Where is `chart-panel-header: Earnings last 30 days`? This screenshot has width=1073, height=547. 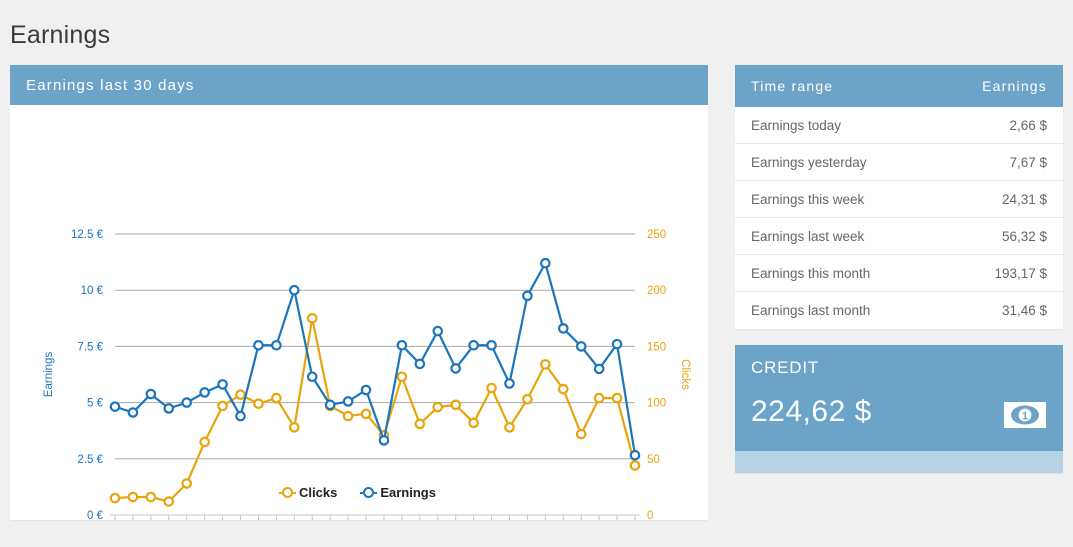
chart-panel-header: Earnings last 30 days is located at coordinates (359, 85).